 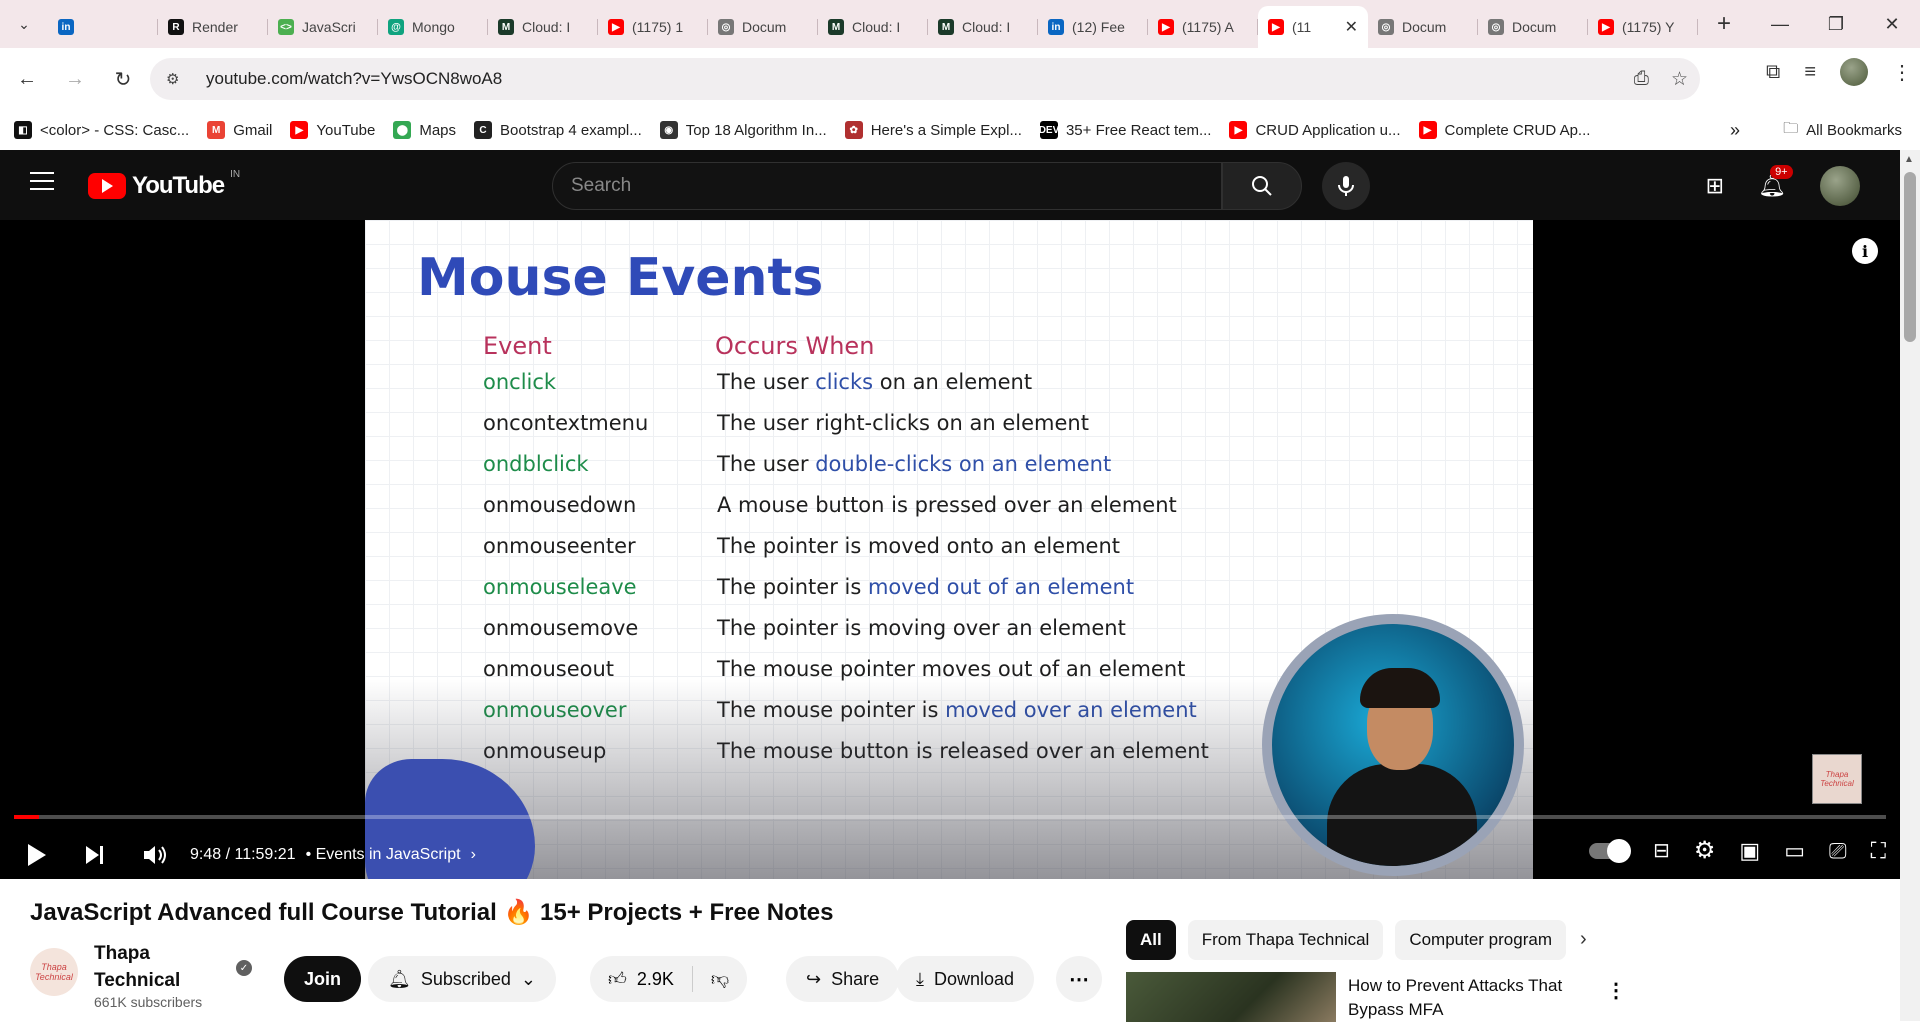 I want to click on search-input: Search, so click(x=887, y=186).